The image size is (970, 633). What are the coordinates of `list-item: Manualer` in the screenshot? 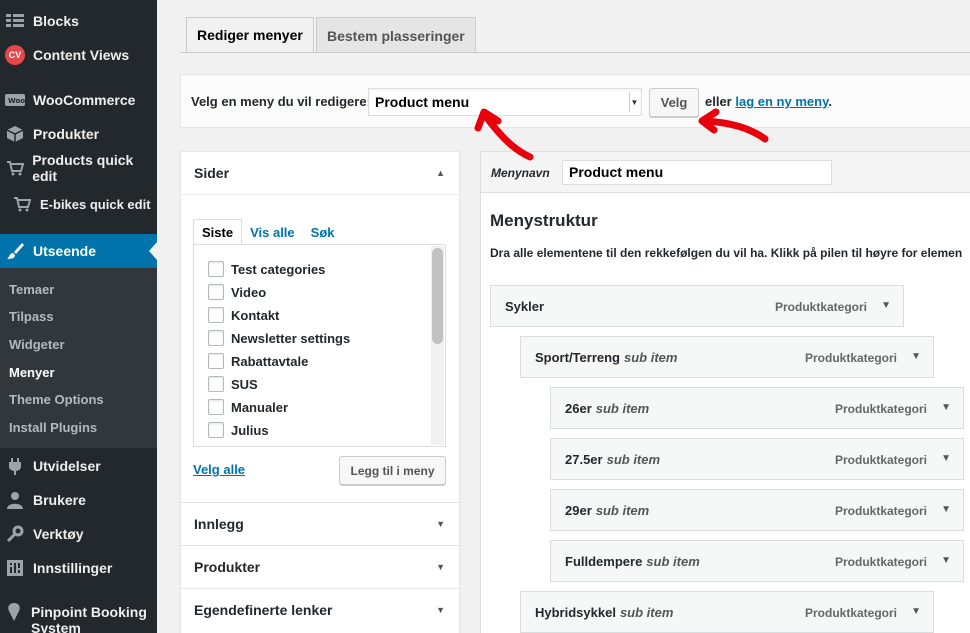 It's located at (248, 407).